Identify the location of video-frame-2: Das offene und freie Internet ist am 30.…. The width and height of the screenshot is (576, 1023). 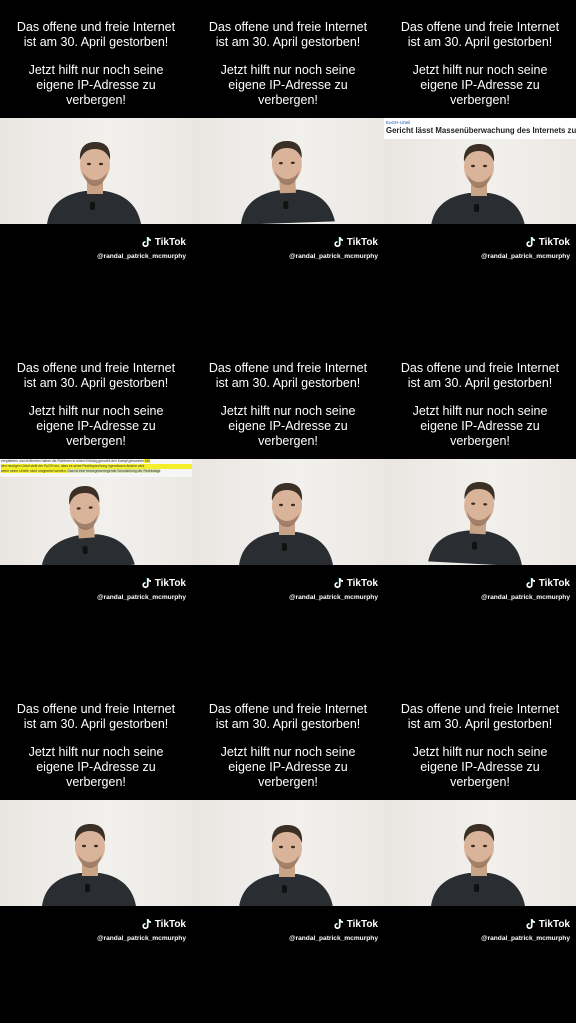
(288, 170).